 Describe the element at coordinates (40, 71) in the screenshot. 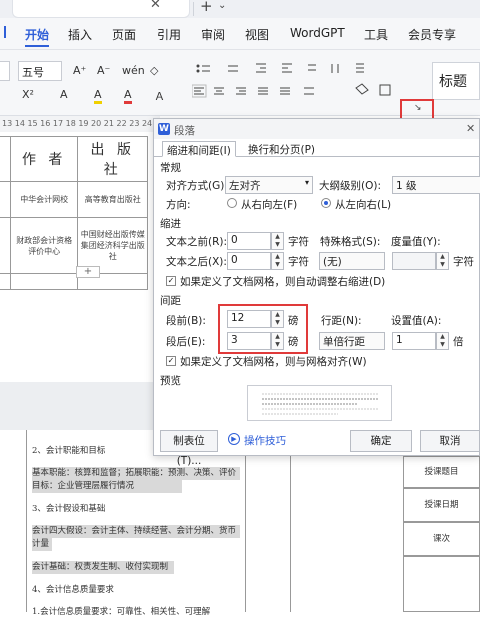

I see `font-size-combo: 五号` at that location.